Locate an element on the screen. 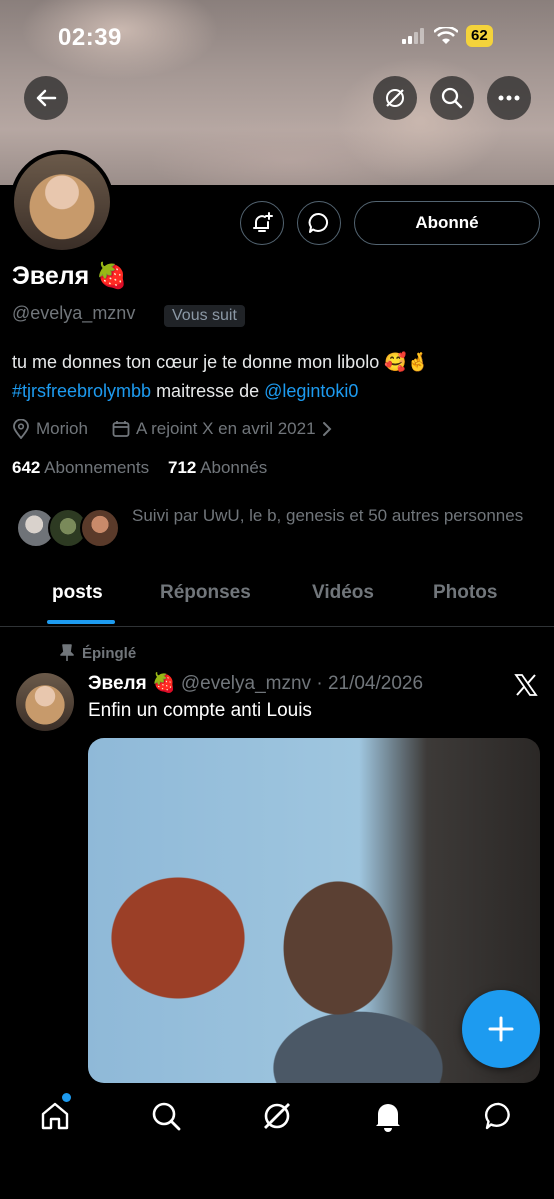 This screenshot has width=554, height=1199. calendar-icon is located at coordinates (121, 429).